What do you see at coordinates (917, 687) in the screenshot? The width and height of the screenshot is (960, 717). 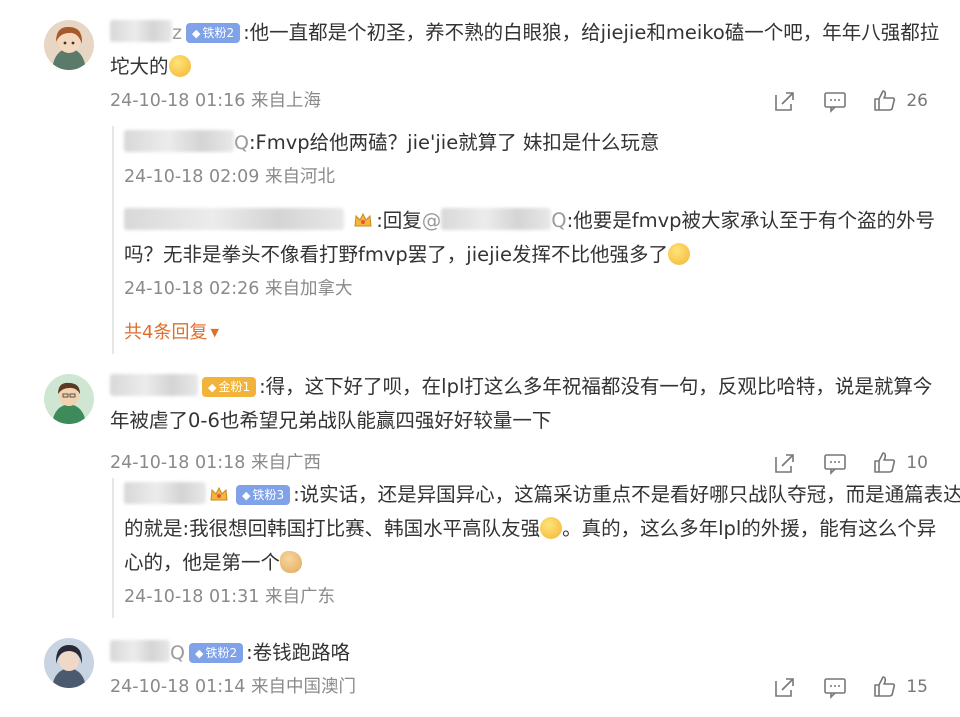 I see `like-count: 15` at bounding box center [917, 687].